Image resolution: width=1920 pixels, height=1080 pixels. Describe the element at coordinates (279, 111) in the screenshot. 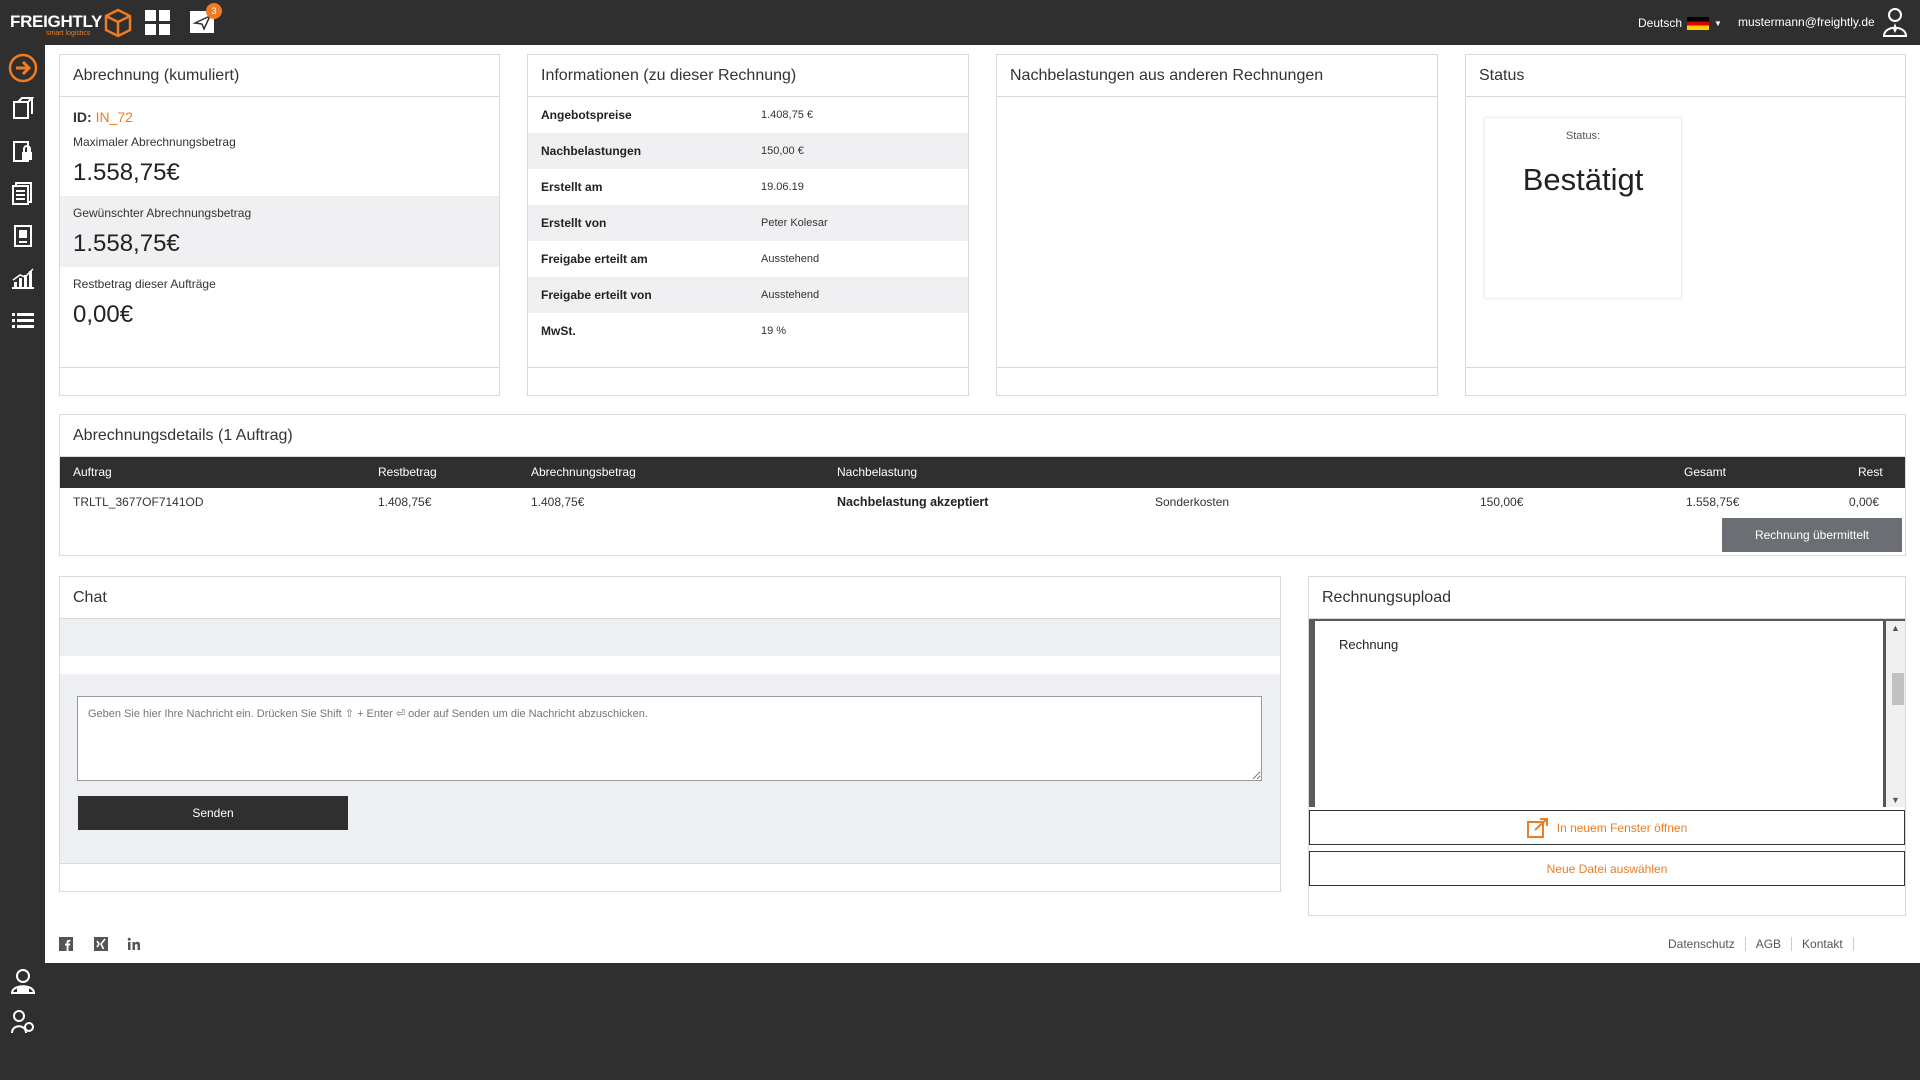

I see `invoice-id: ID: IN_72` at that location.